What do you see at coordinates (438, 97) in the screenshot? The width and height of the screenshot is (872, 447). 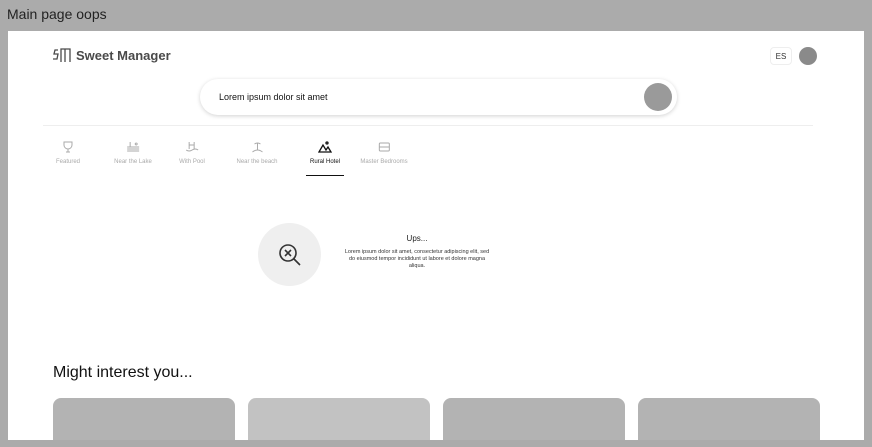 I see `search-bar: Lorem ipsum dolor sit amet` at bounding box center [438, 97].